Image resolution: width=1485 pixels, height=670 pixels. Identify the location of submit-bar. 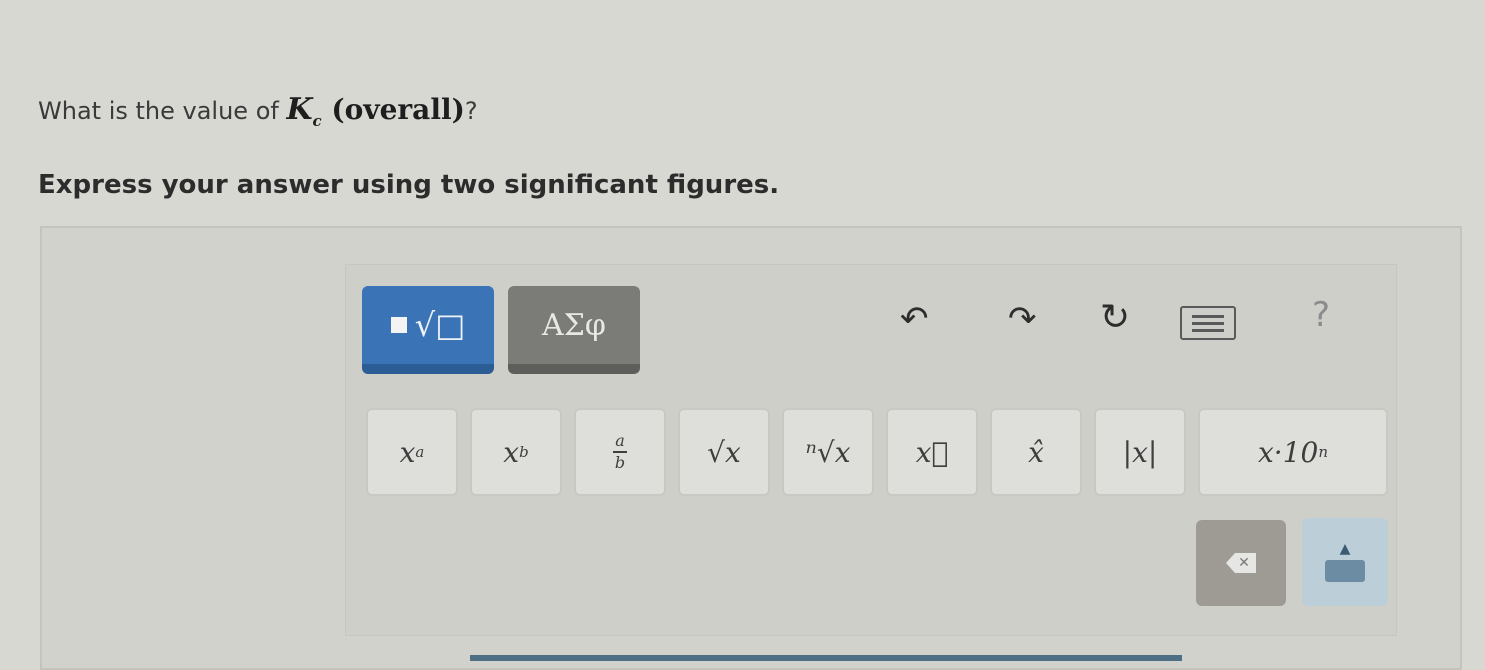
(826, 658).